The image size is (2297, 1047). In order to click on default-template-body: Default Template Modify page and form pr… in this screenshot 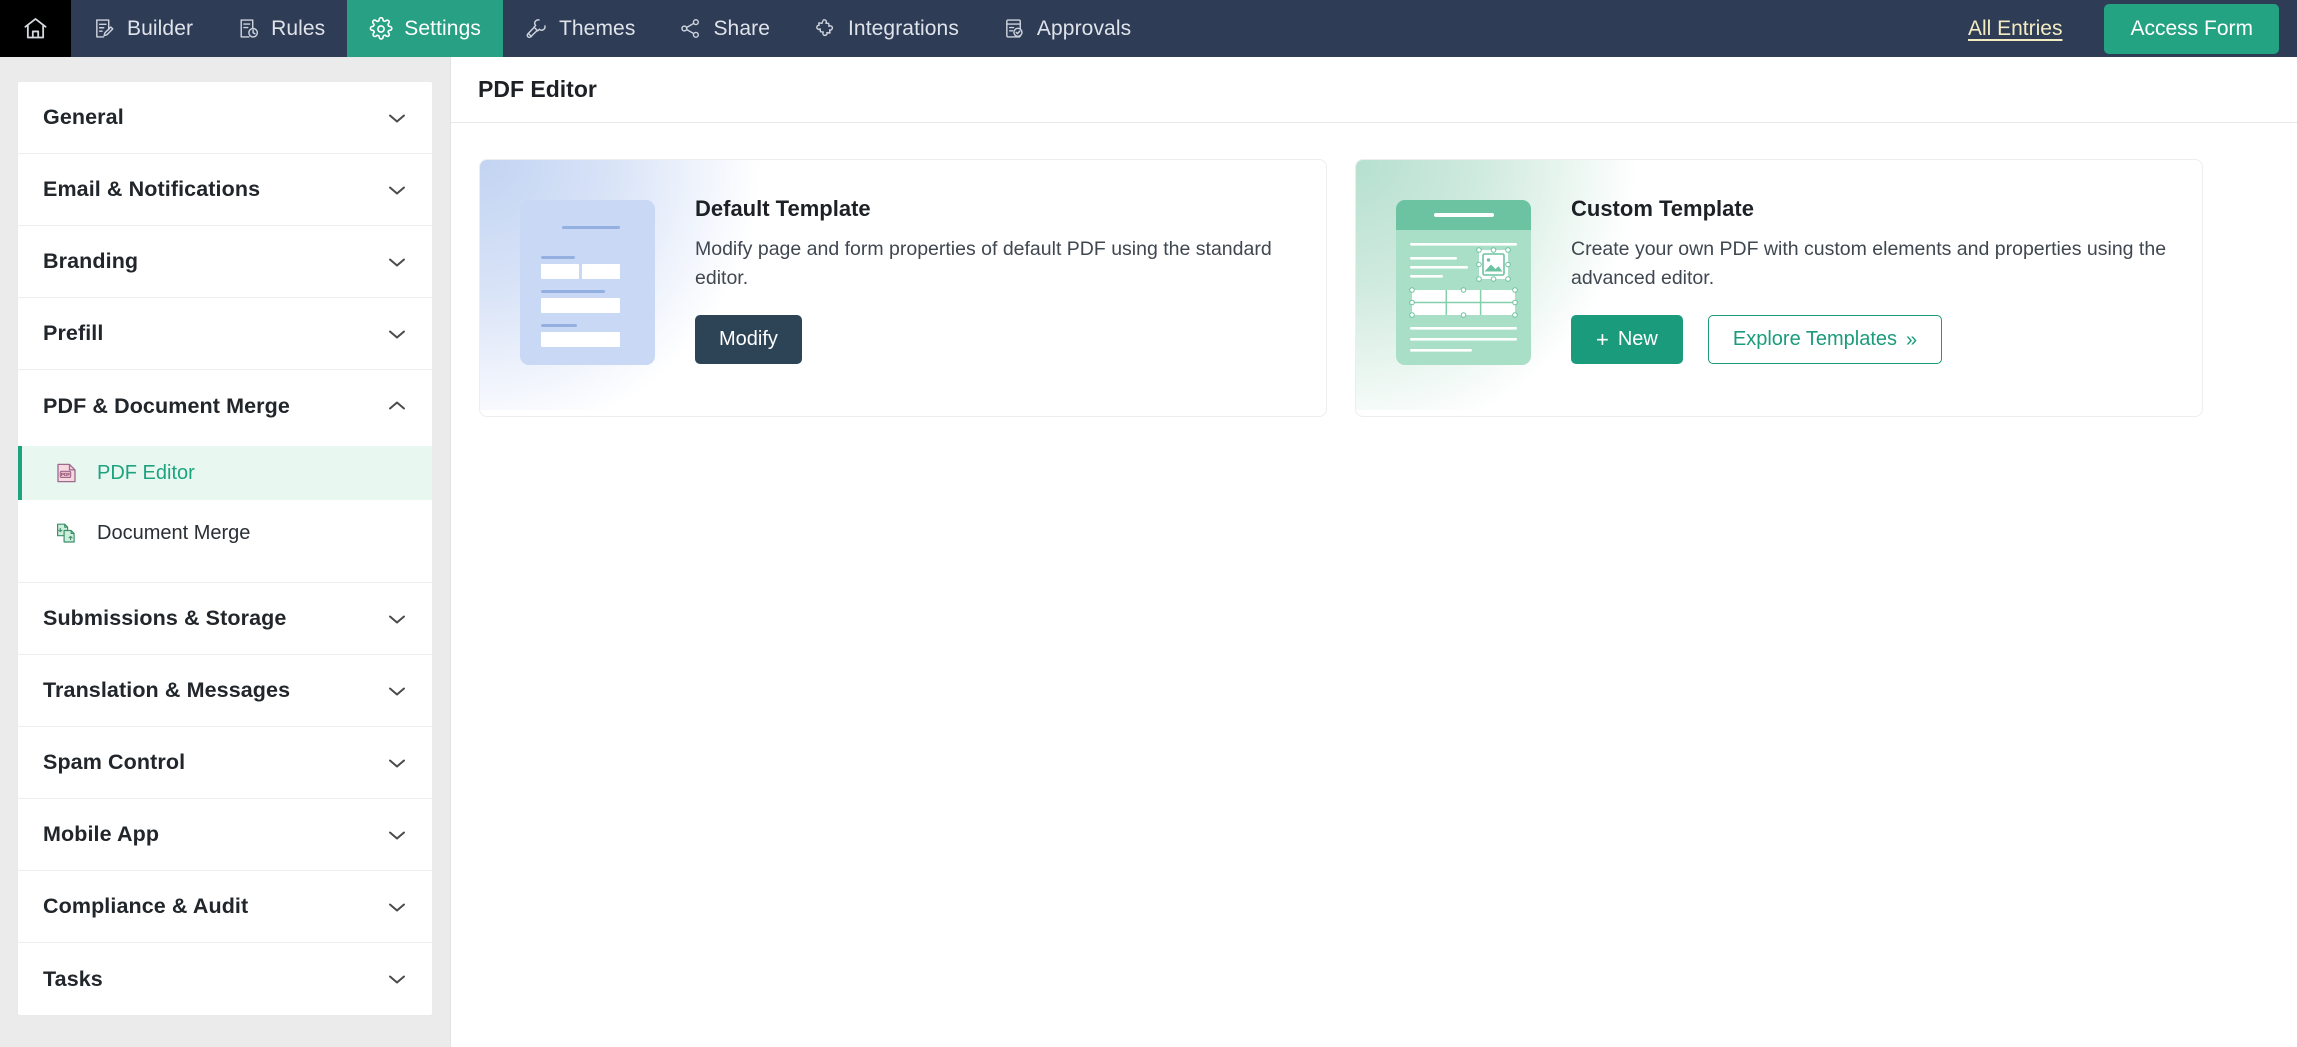, I will do `click(975, 280)`.